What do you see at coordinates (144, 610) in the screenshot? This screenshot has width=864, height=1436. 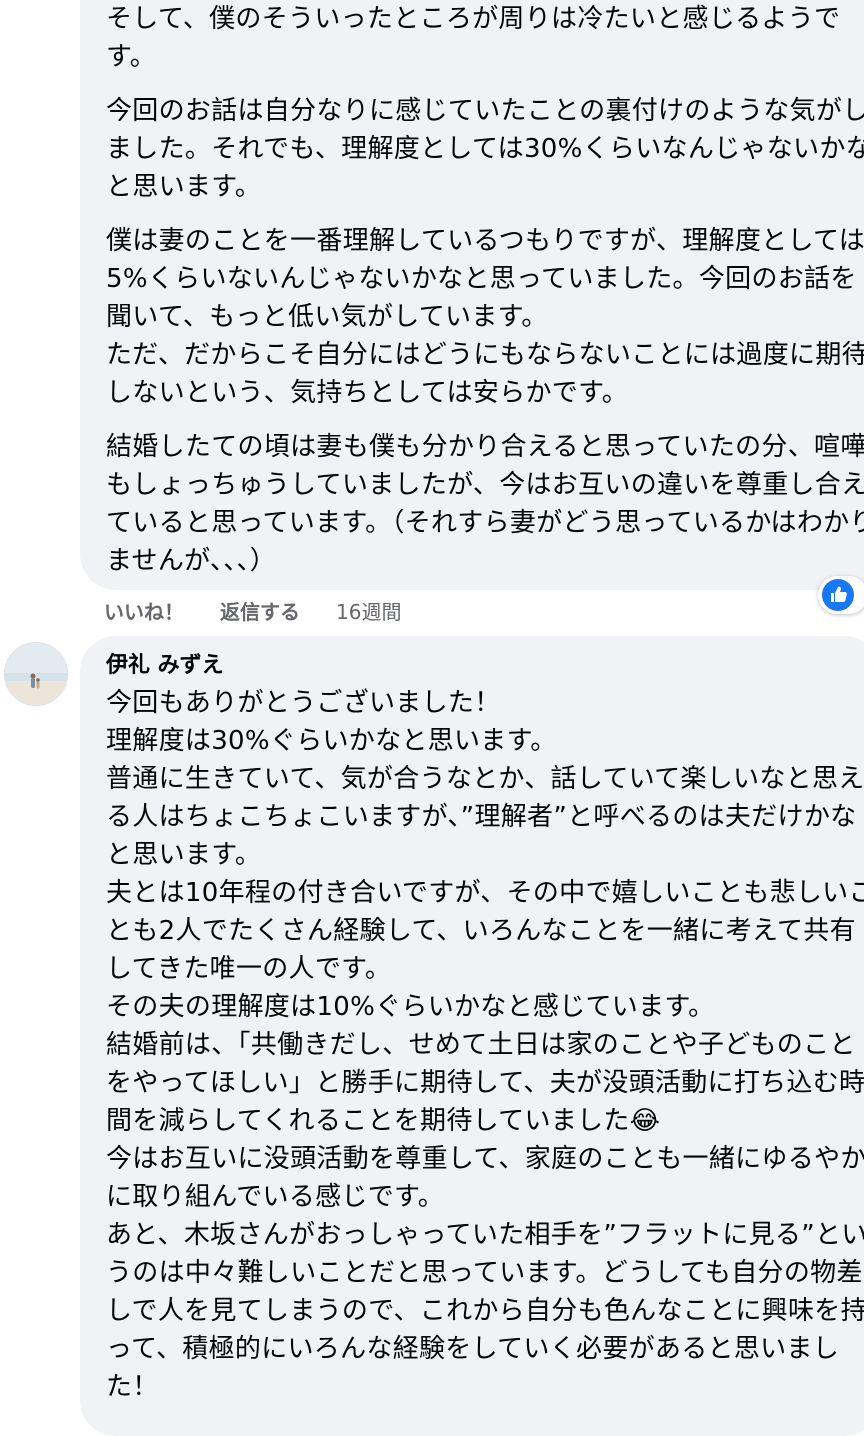 I see `like-button: いいね！` at bounding box center [144, 610].